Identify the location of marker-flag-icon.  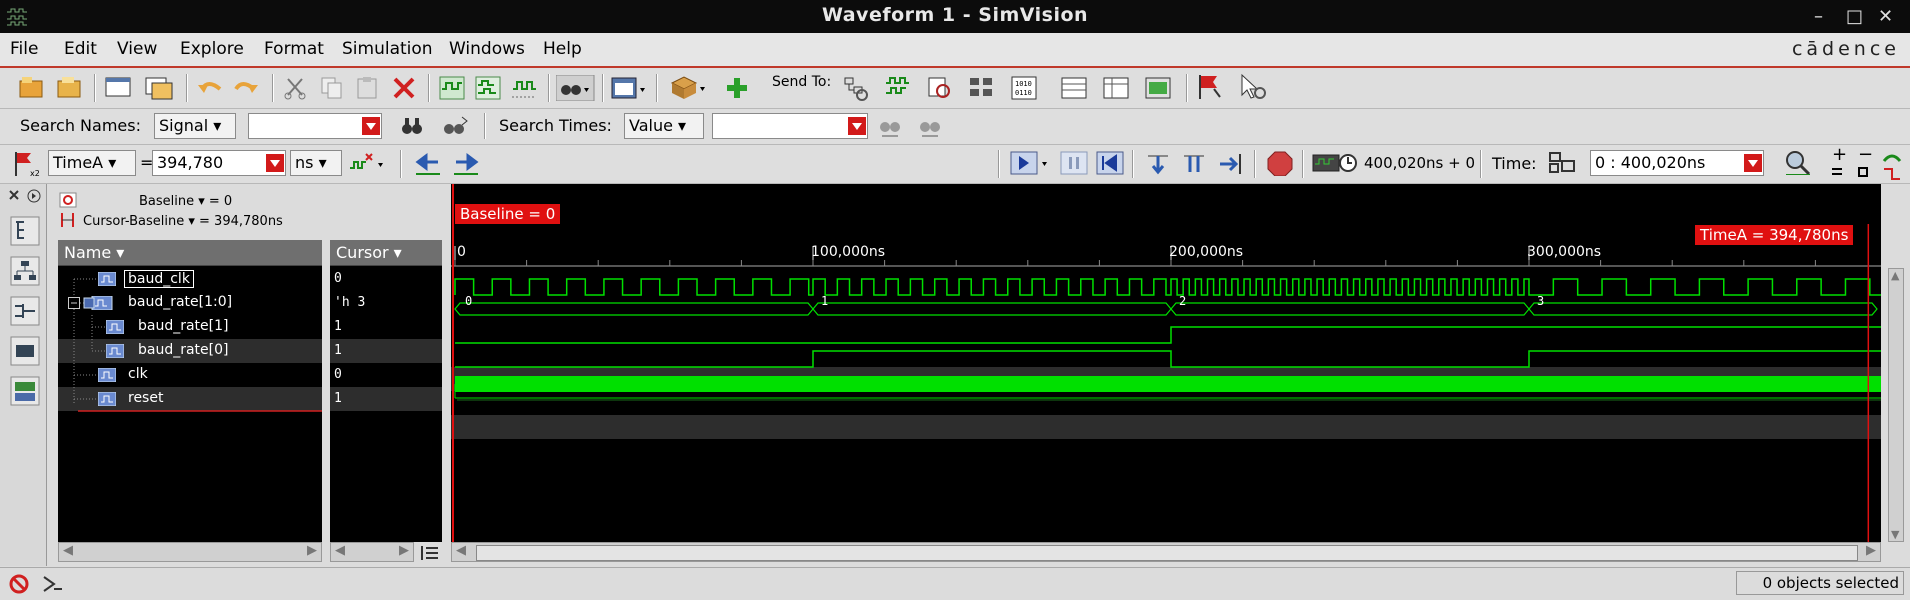
(1211, 86).